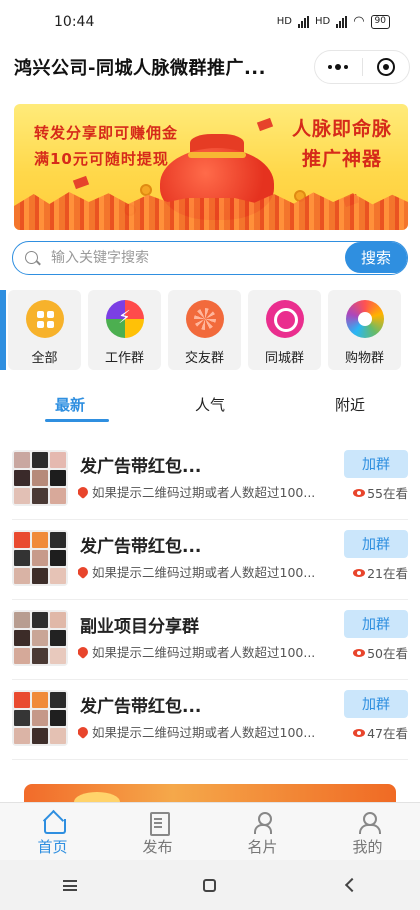 The height and width of the screenshot is (910, 420). I want to click on category-shop: 购物群, so click(364, 330).